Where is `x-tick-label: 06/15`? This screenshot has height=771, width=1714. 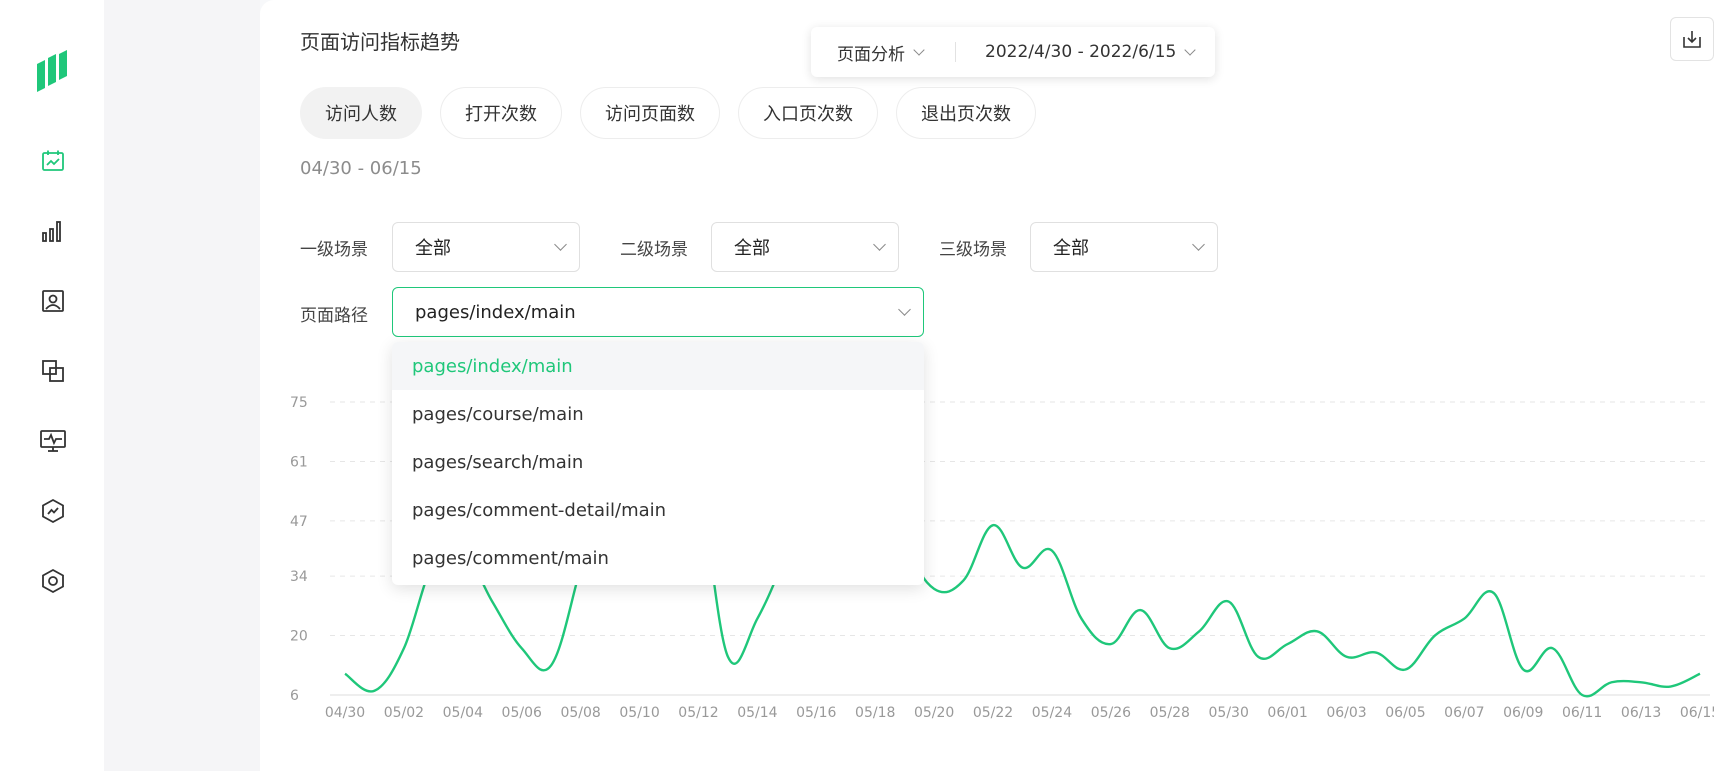
x-tick-label: 06/15 is located at coordinates (1697, 713).